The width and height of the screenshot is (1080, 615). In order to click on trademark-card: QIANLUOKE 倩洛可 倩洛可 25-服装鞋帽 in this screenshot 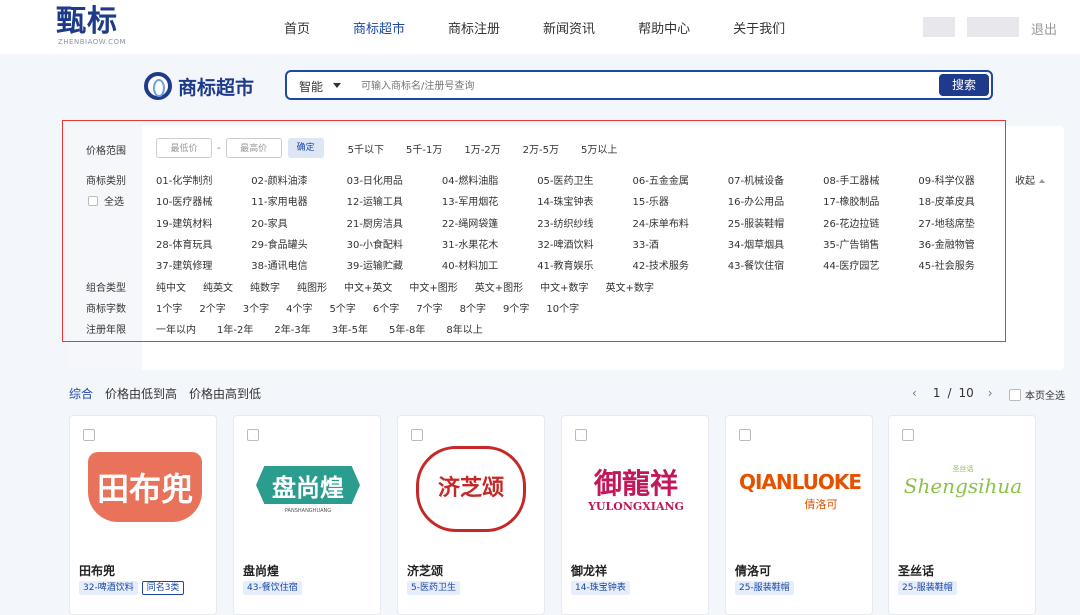, I will do `click(799, 515)`.